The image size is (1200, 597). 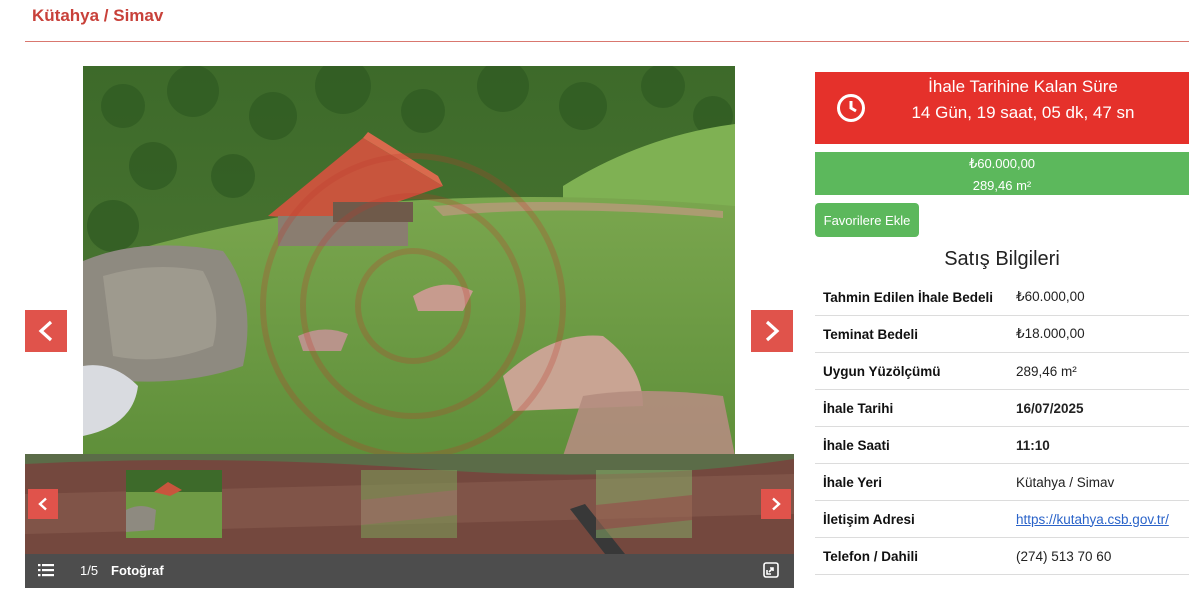 I want to click on gallery-prev-button, so click(x=46, y=331).